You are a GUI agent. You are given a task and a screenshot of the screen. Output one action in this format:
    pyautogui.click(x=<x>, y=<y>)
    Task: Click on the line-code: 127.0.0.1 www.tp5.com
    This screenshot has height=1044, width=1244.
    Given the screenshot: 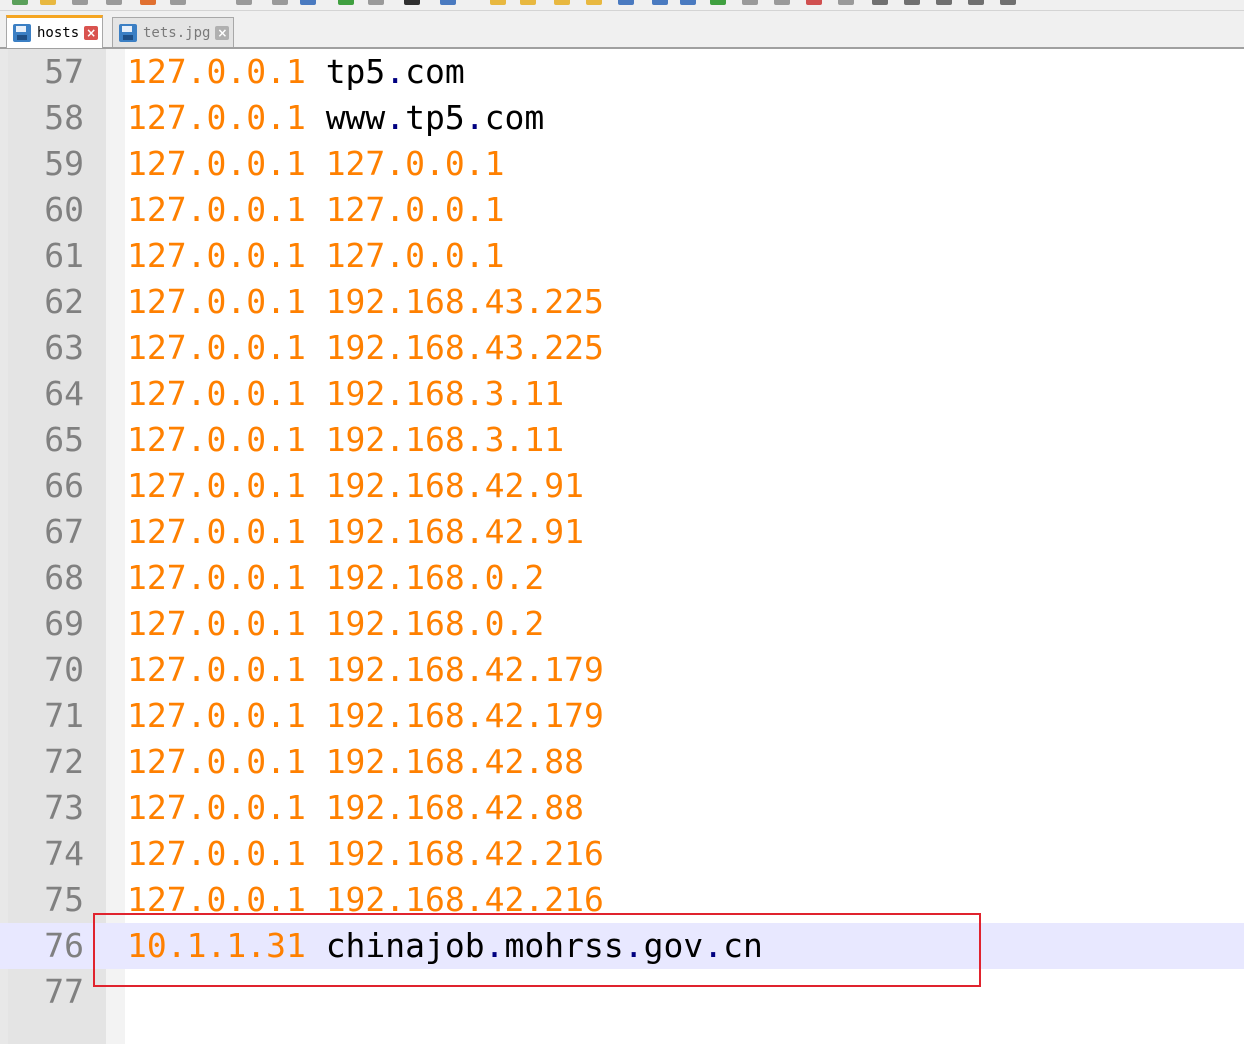 What is the action you would take?
    pyautogui.click(x=335, y=118)
    